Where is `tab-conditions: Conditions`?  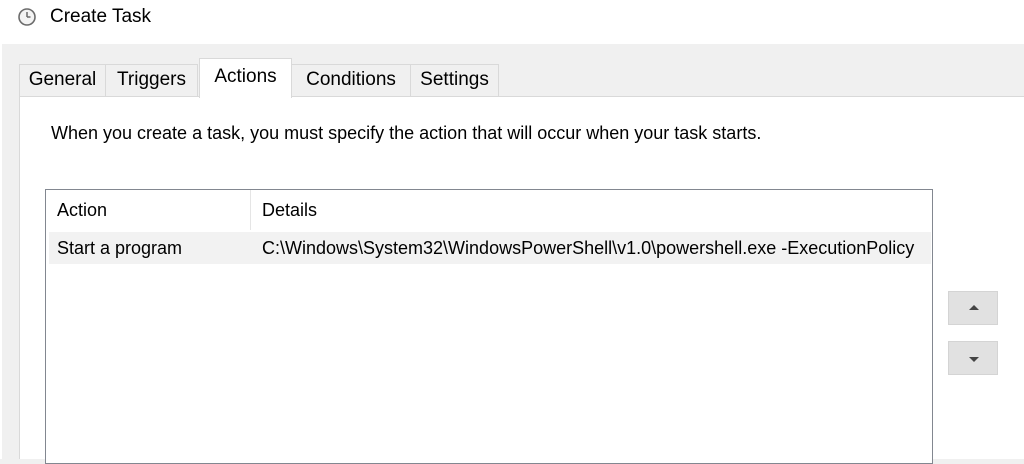 tab-conditions: Conditions is located at coordinates (351, 80).